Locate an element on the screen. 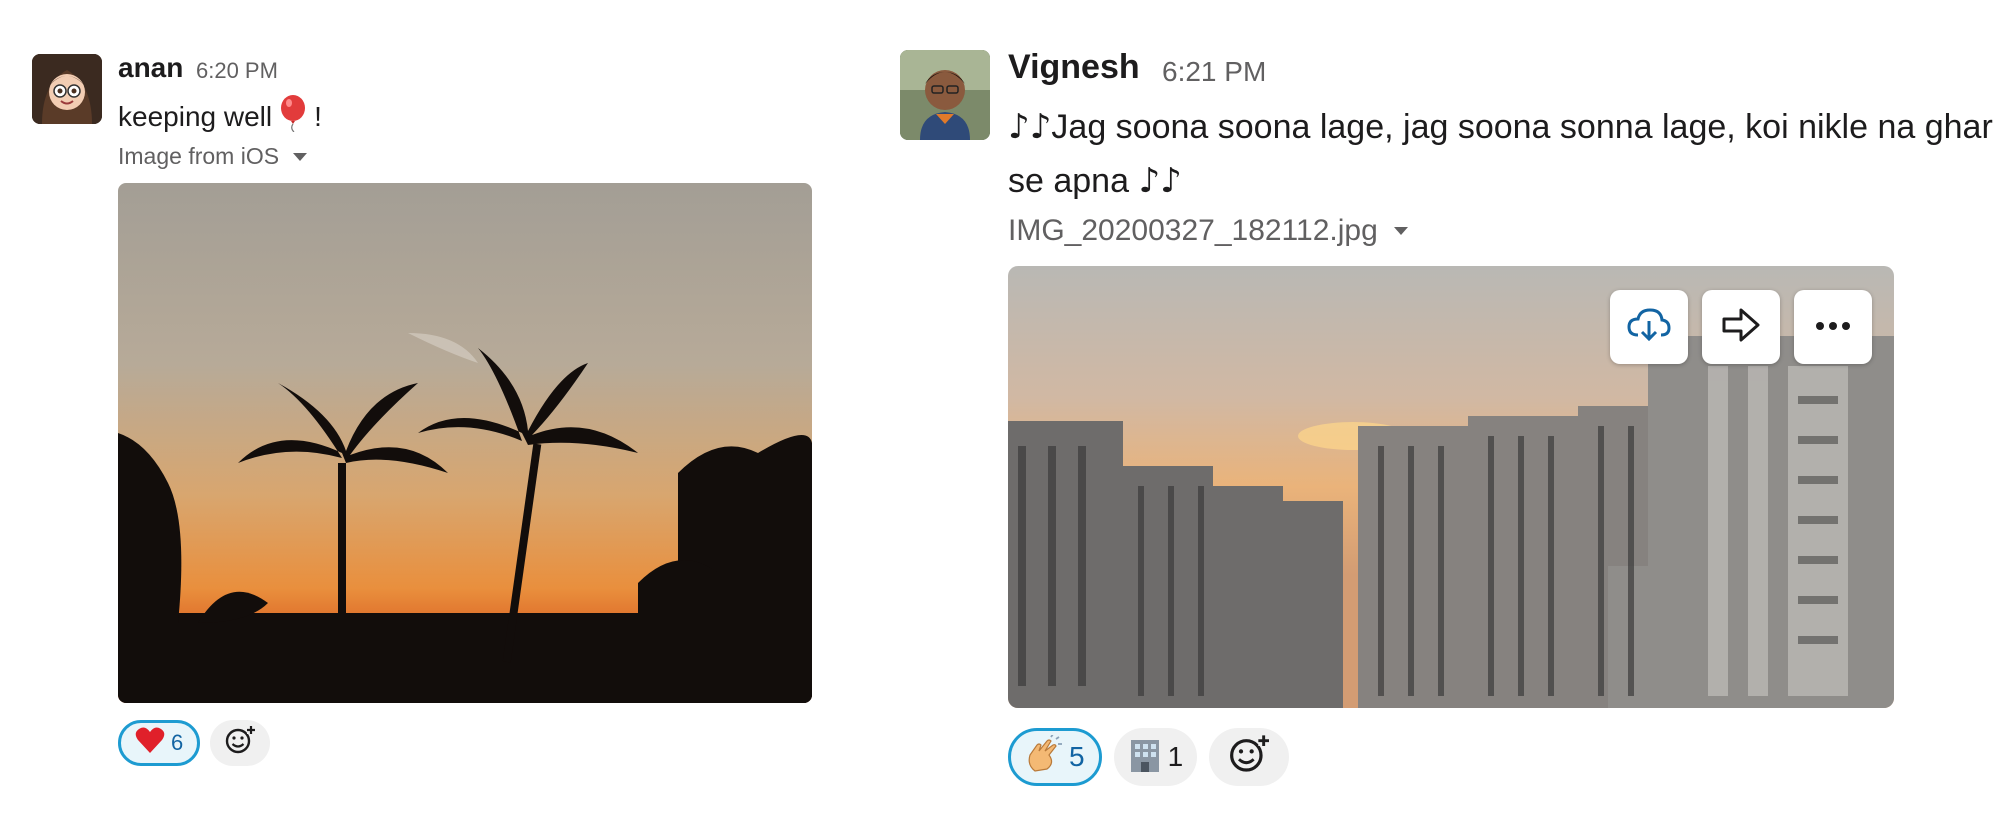 The image size is (2000, 822). share-button is located at coordinates (1741, 327).